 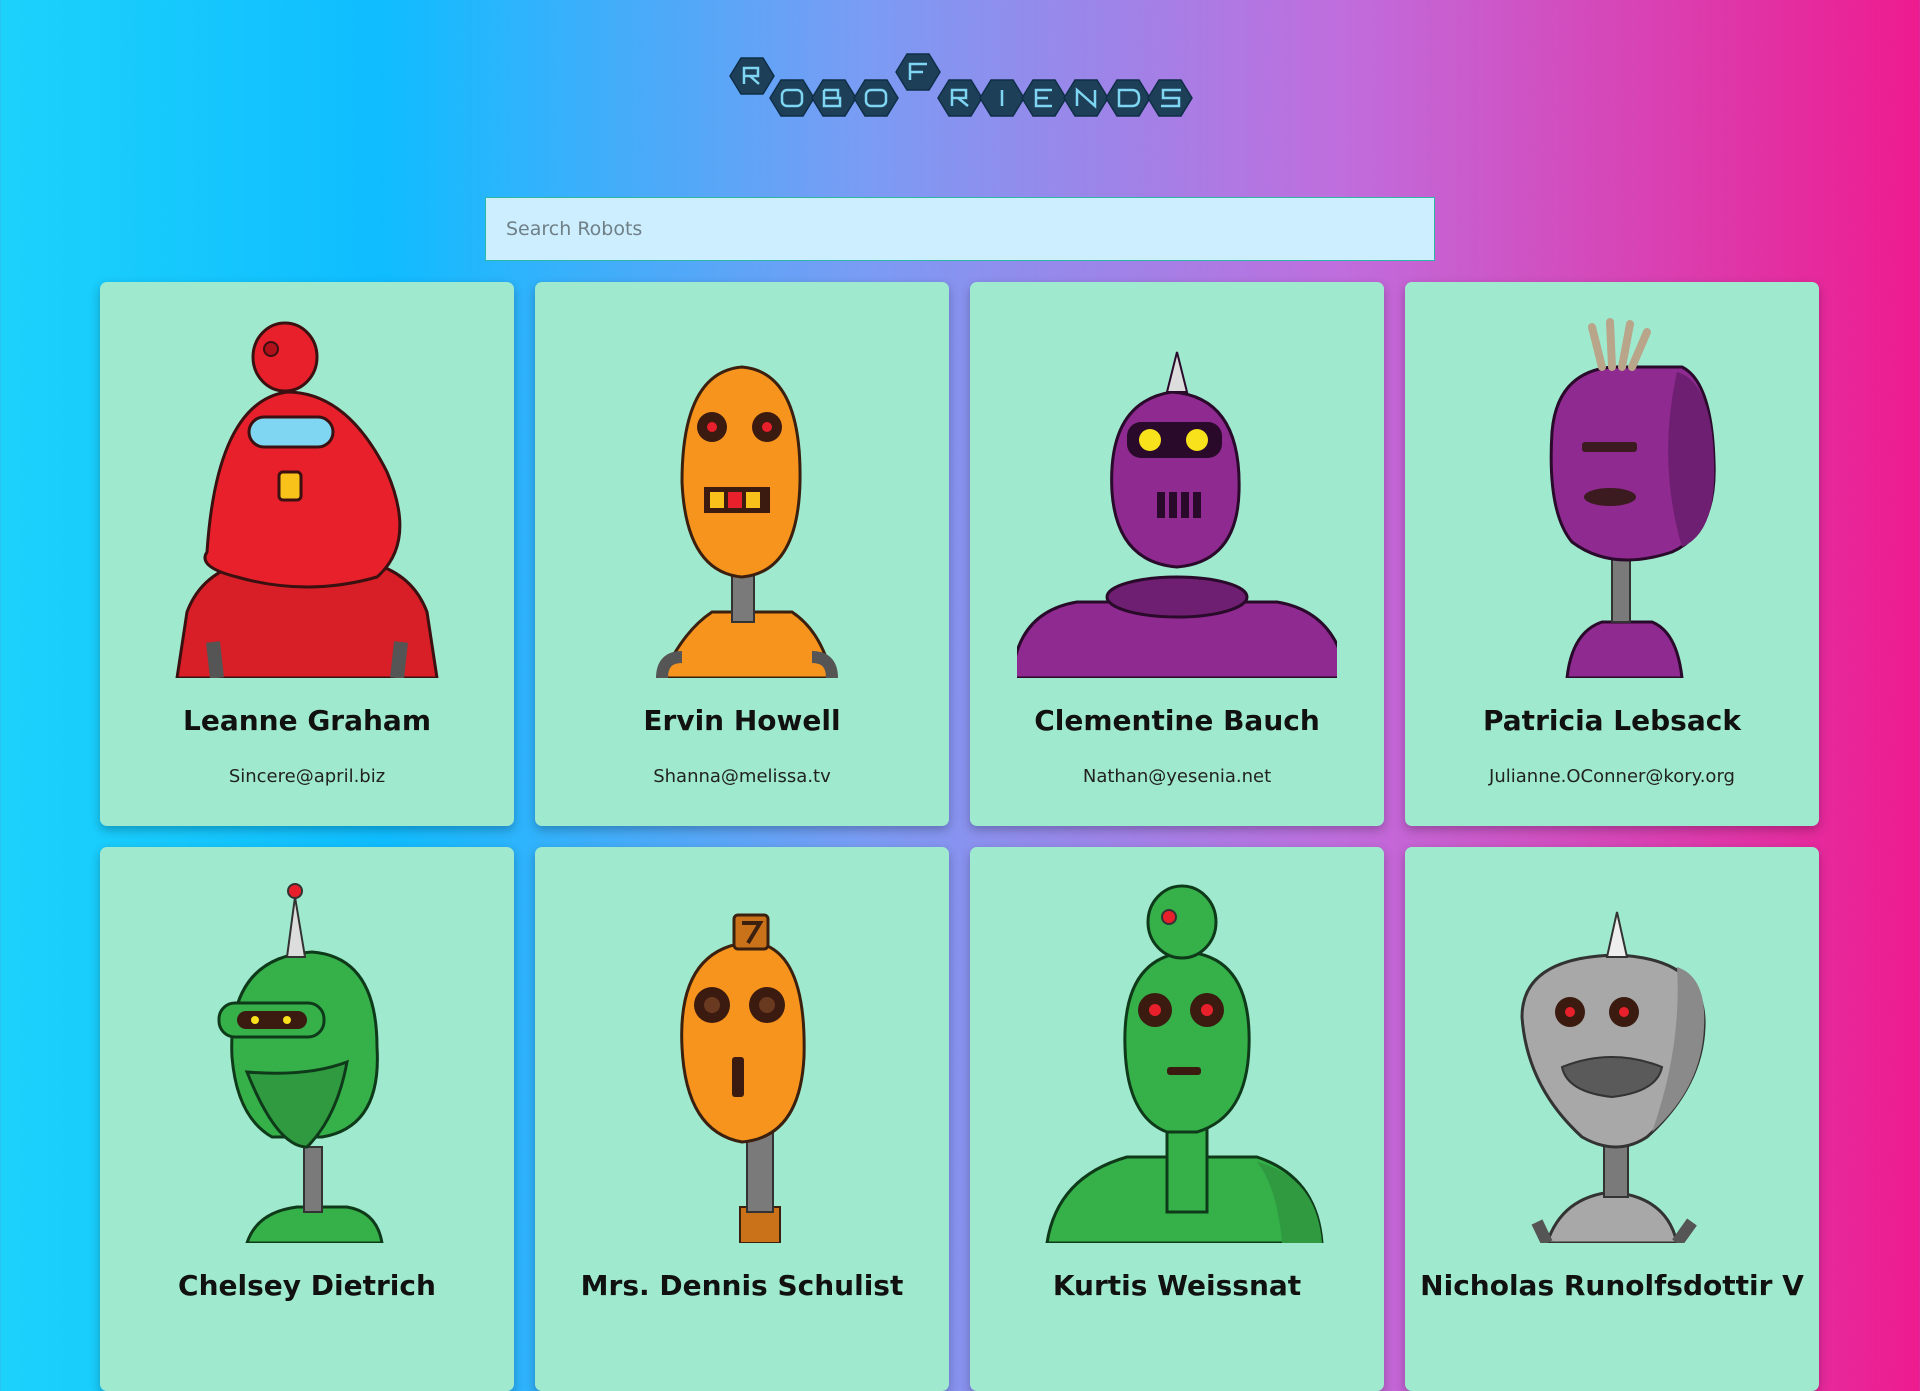 I want to click on robot-card: Leanne Graham Sincere@april.biz, so click(x=307, y=554).